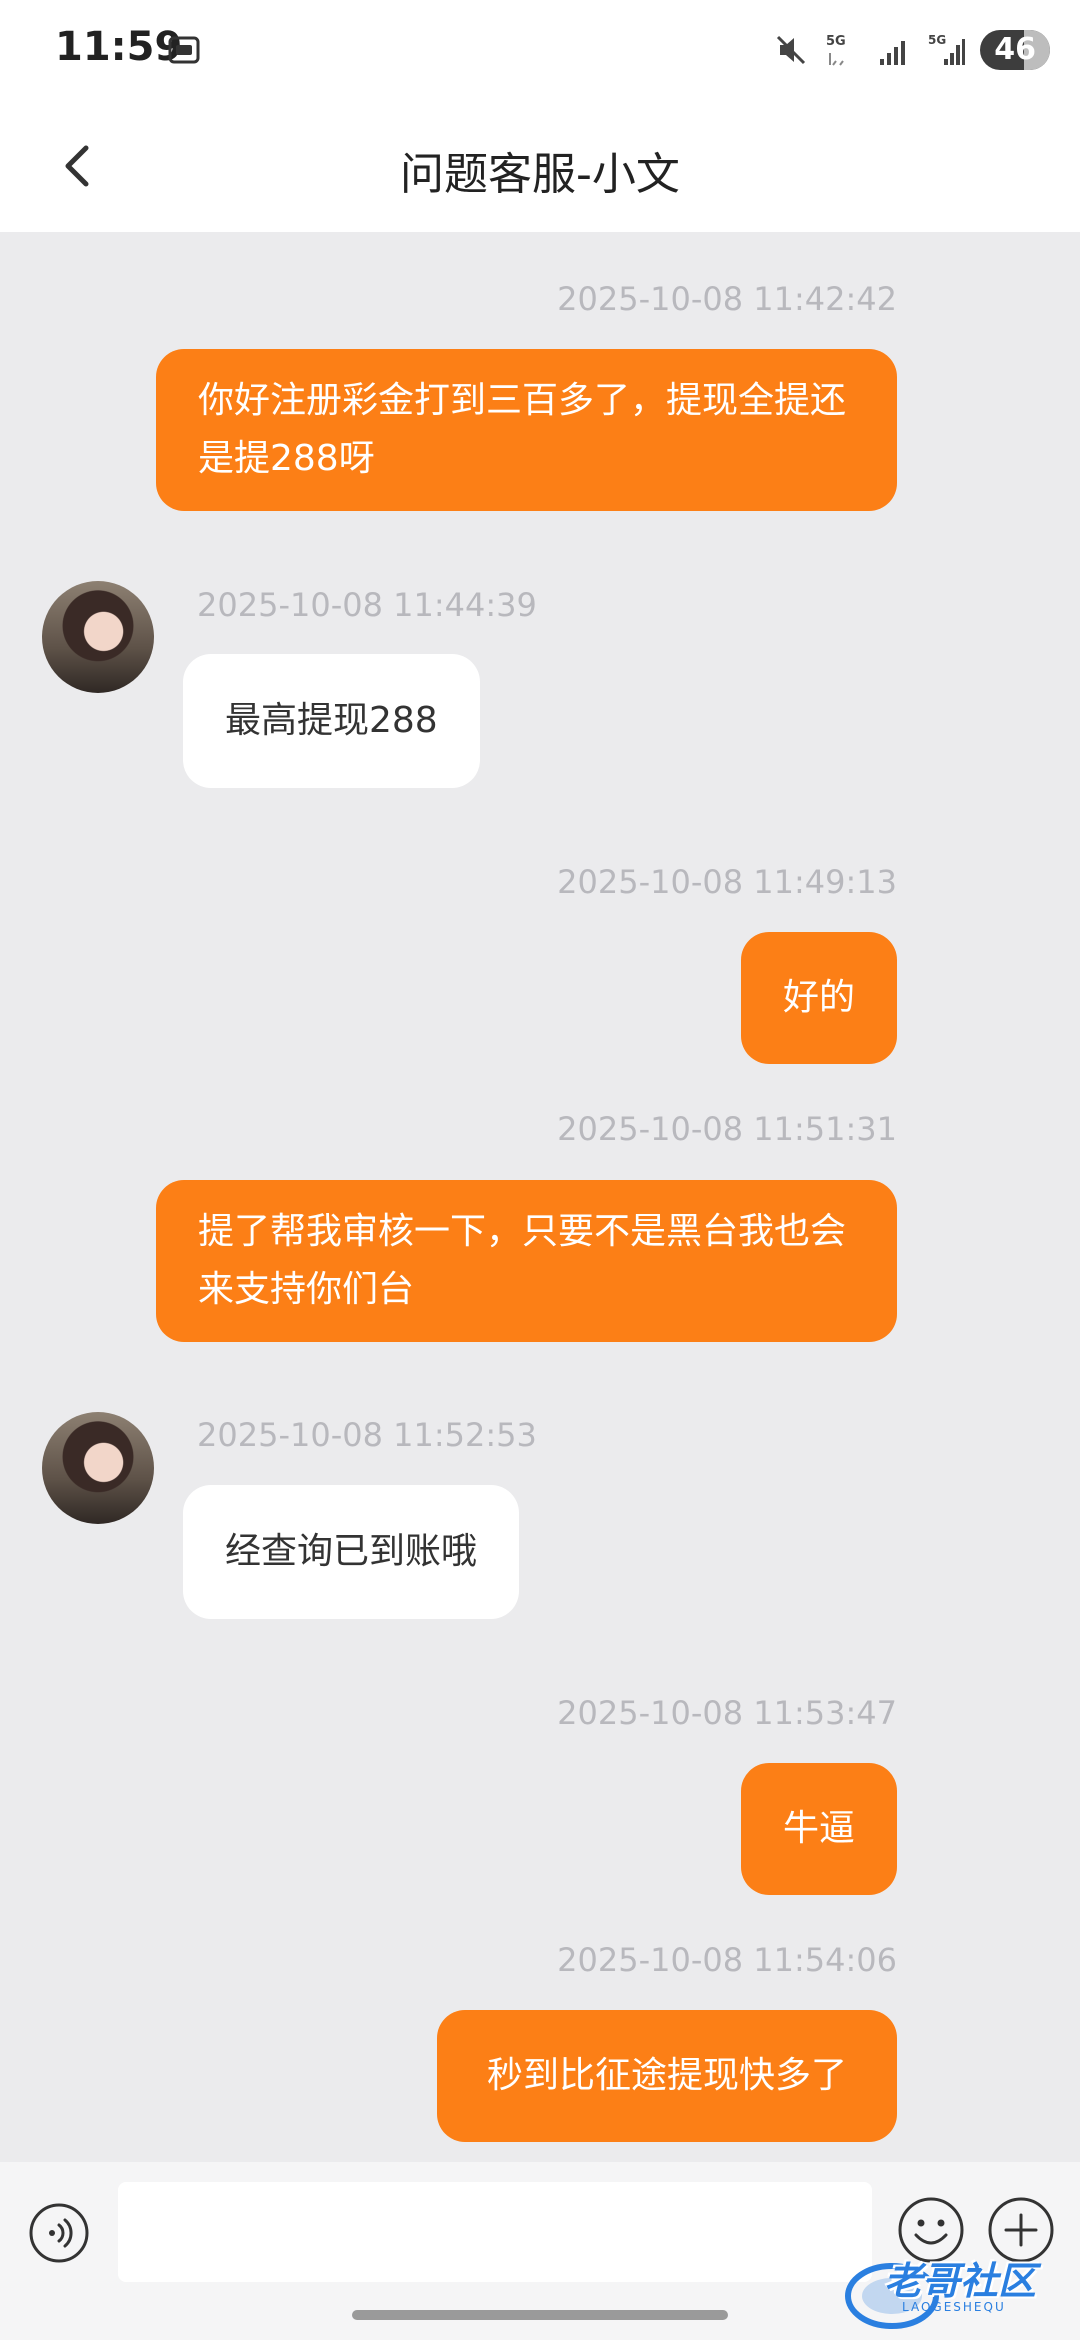 Image resolution: width=1080 pixels, height=2340 pixels. What do you see at coordinates (540, 174) in the screenshot?
I see `page-title: 问题客服-小文` at bounding box center [540, 174].